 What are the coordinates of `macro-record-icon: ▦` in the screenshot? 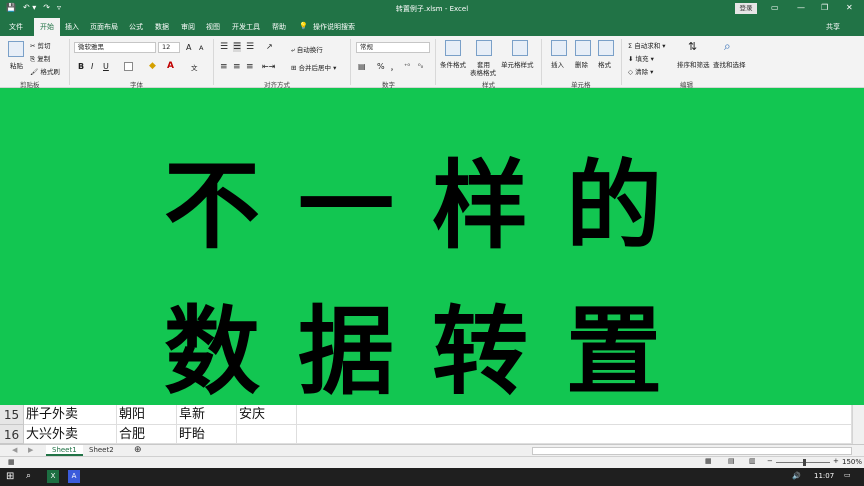 It's located at (11, 462).